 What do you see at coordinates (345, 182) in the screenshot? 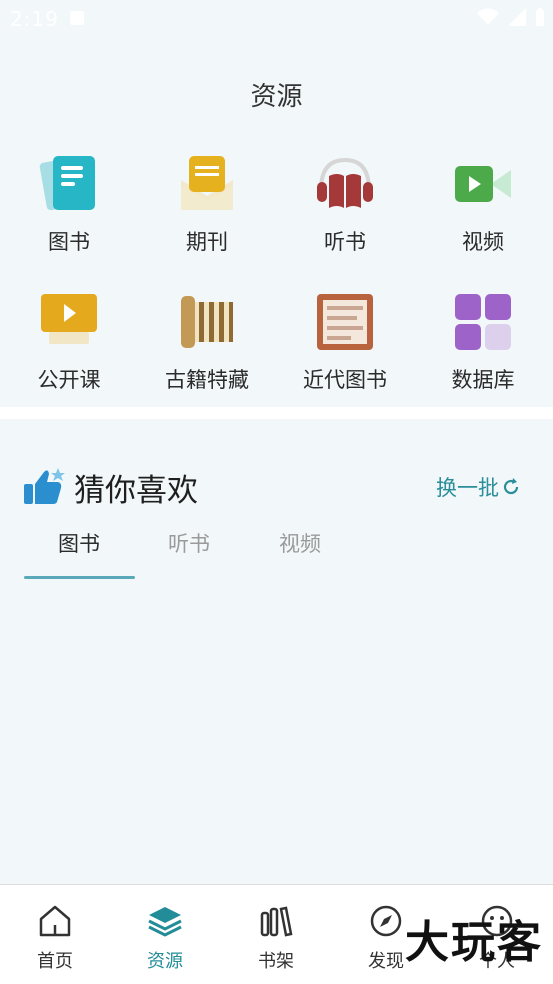
I see `headphones-icon` at bounding box center [345, 182].